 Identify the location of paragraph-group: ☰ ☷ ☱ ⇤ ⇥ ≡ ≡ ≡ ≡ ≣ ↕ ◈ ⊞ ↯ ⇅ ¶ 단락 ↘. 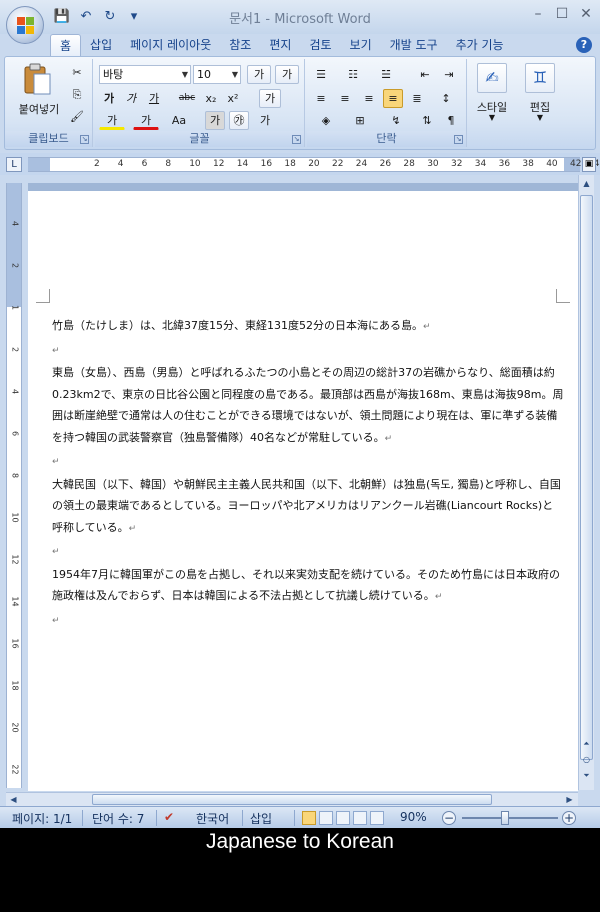
(387, 103).